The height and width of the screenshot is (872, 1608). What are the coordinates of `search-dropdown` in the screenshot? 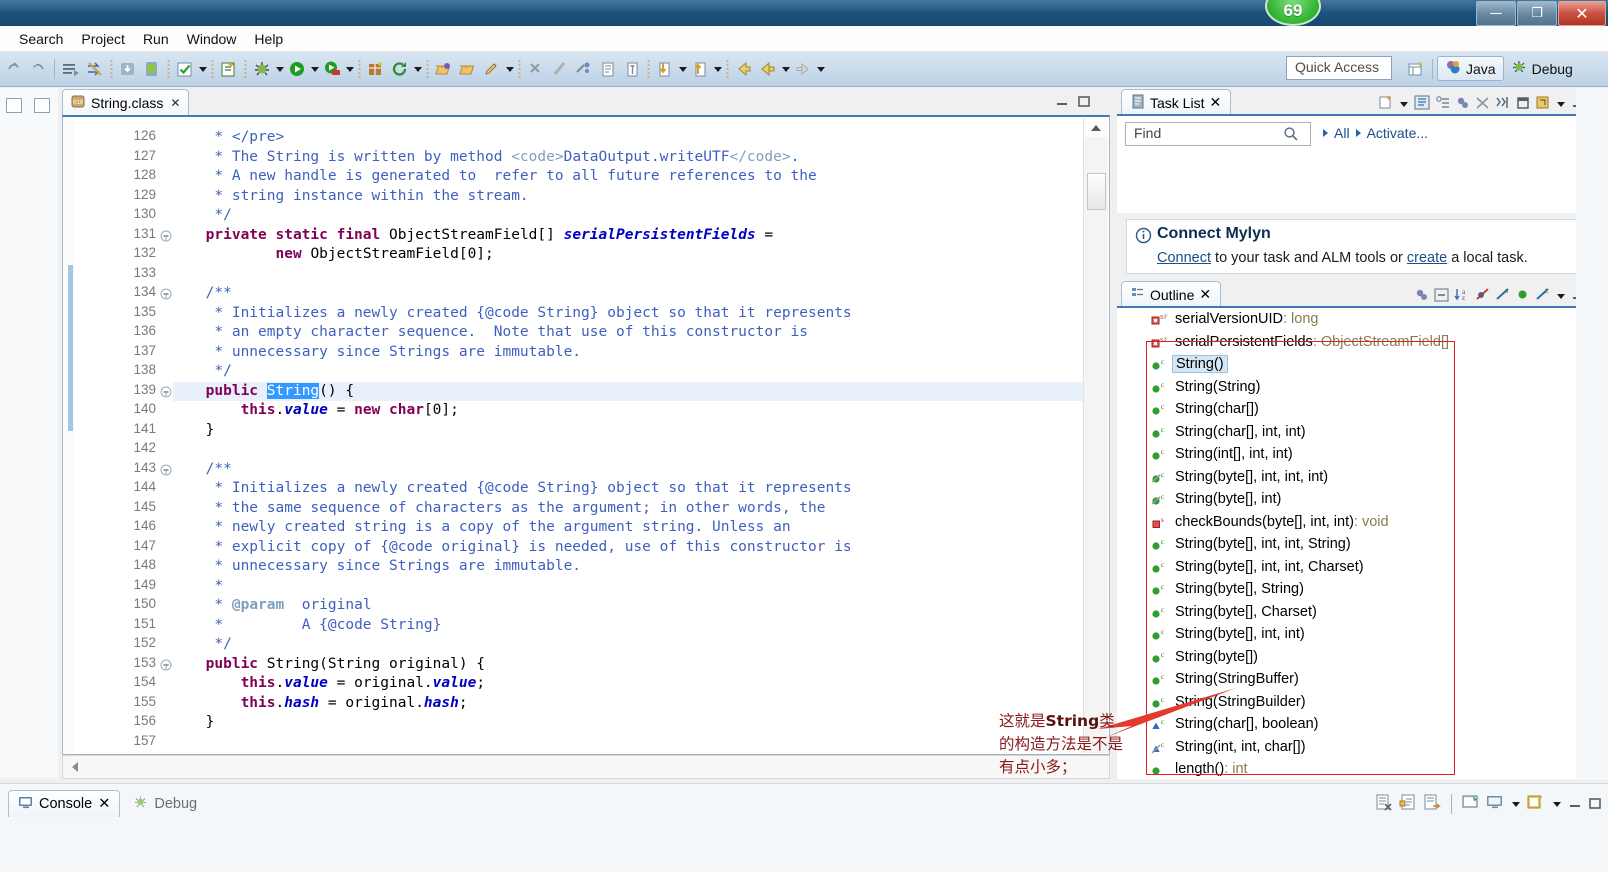 It's located at (509, 69).